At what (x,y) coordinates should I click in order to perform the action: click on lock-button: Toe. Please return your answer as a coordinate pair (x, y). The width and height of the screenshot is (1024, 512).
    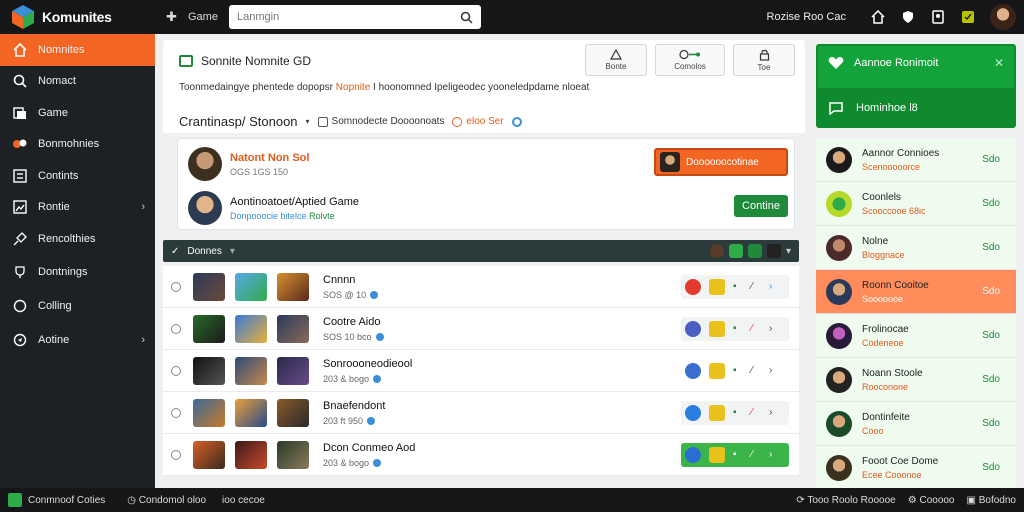
    Looking at the image, I should click on (764, 60).